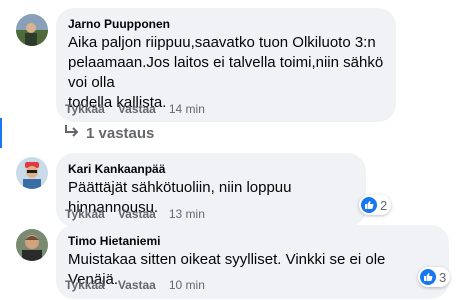 The width and height of the screenshot is (462, 300). What do you see at coordinates (187, 214) in the screenshot?
I see `comment-timestamp: 13 min` at bounding box center [187, 214].